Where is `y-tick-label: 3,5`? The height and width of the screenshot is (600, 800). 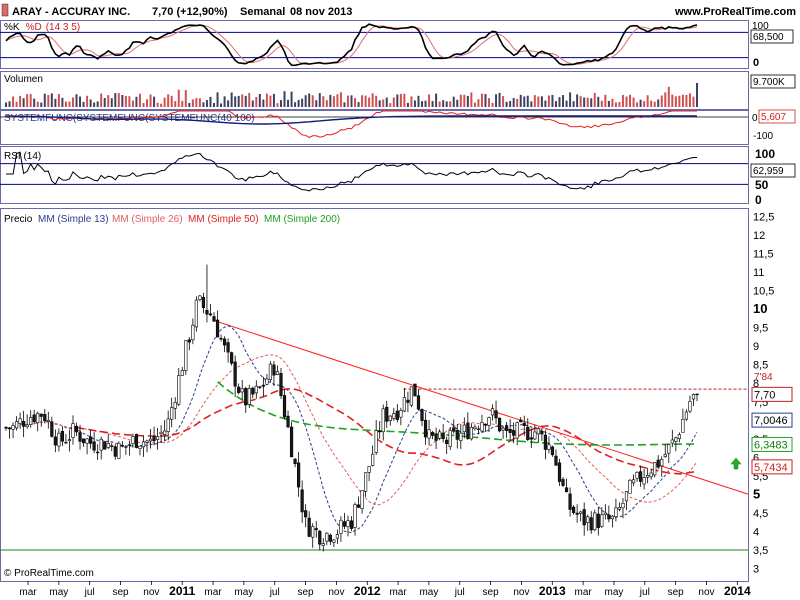
y-tick-label: 3,5 is located at coordinates (760, 551).